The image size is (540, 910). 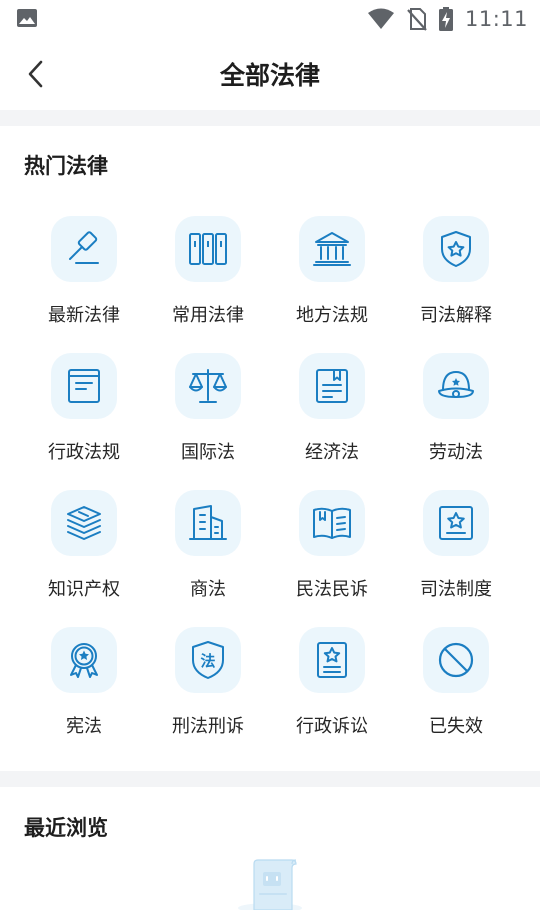 I want to click on law-category-intellectual-property: 知识产权, so click(x=84, y=550).